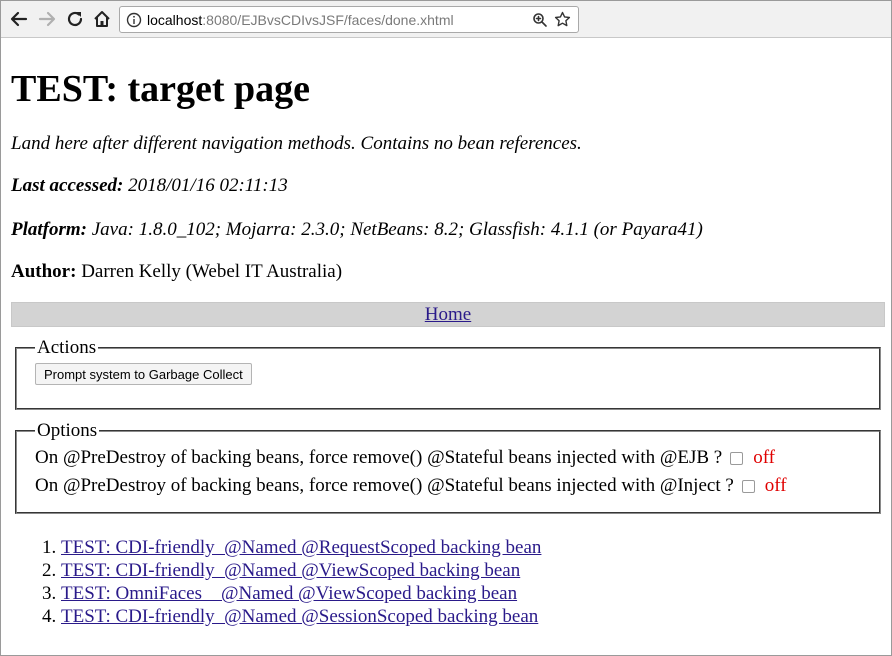 This screenshot has height=656, width=892. What do you see at coordinates (205, 185) in the screenshot?
I see `last-accessed-value: 2018/01/16 02:11:13` at bounding box center [205, 185].